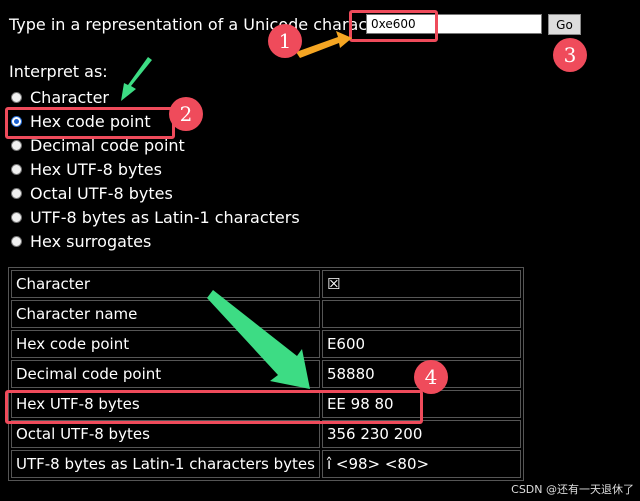 The image size is (640, 501). What do you see at coordinates (136, 79) in the screenshot?
I see `green-arrow-small-icon` at bounding box center [136, 79].